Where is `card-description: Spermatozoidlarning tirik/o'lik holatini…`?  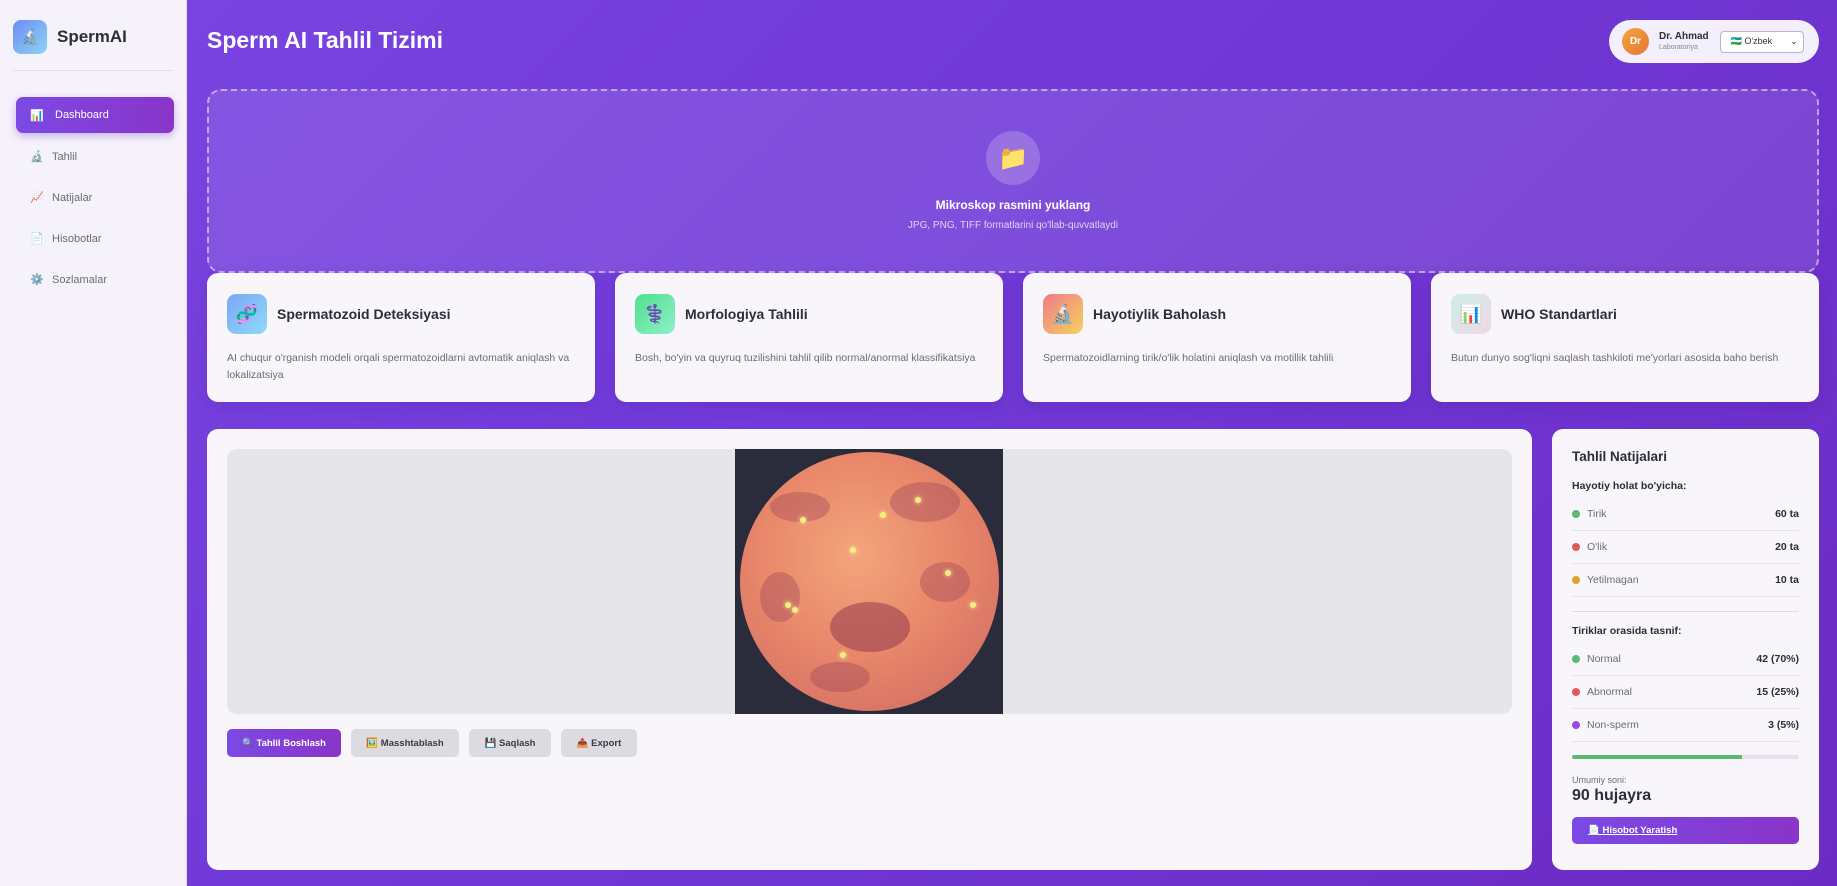 card-description: Spermatozoidlarning tirik/o'lik holatini… is located at coordinates (1188, 358).